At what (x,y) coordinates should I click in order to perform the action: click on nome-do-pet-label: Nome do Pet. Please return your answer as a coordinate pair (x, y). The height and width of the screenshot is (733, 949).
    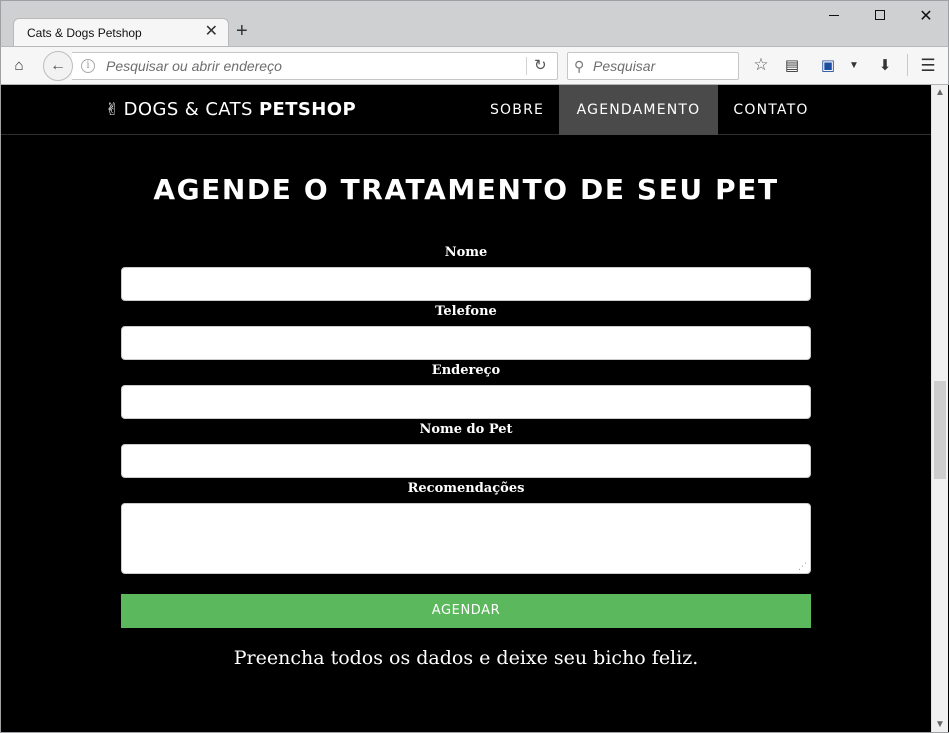
    Looking at the image, I should click on (466, 429).